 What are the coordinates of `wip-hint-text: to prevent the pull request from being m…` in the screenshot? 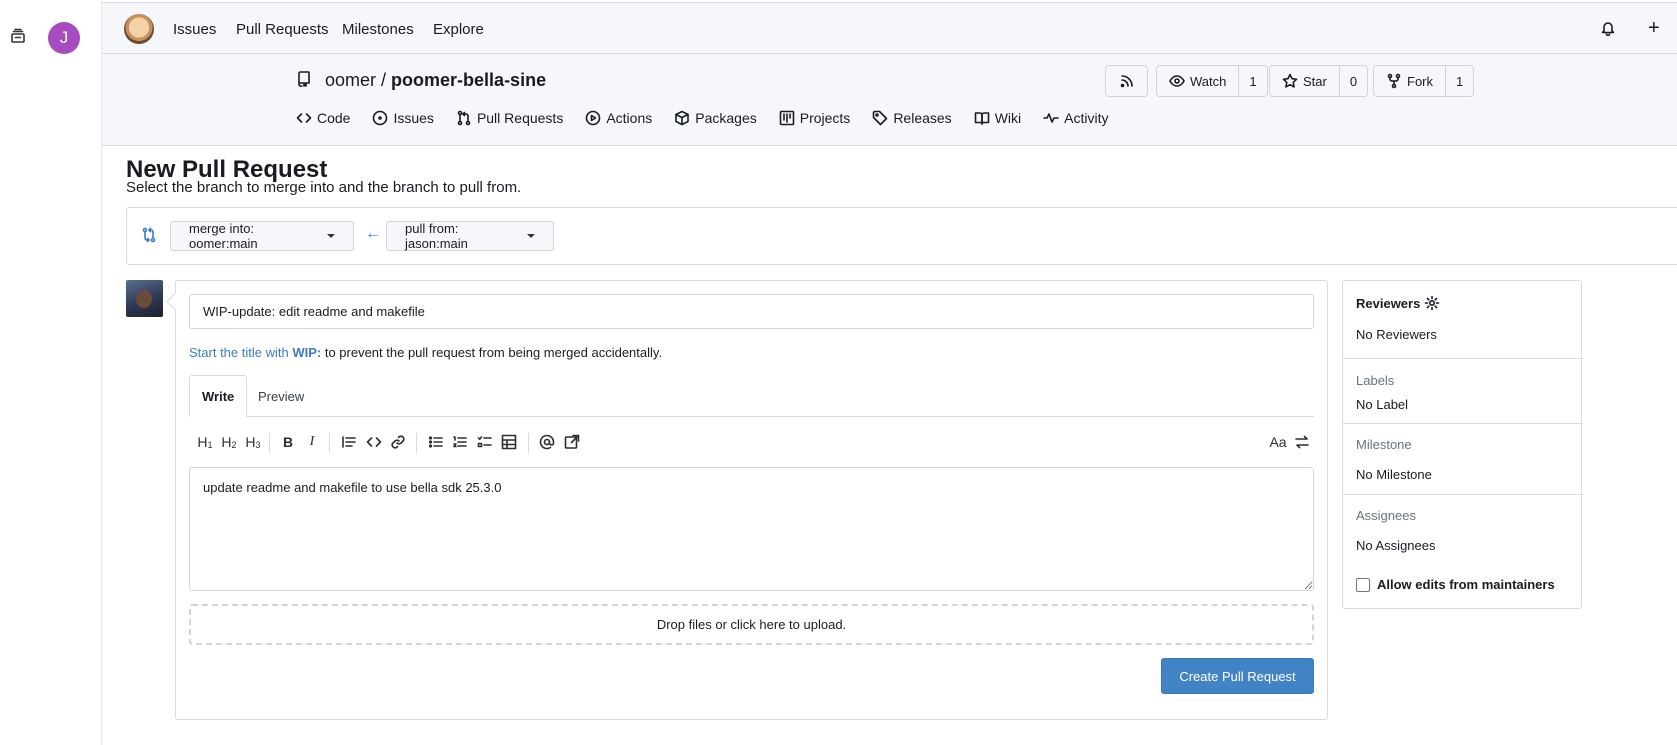 It's located at (492, 352).